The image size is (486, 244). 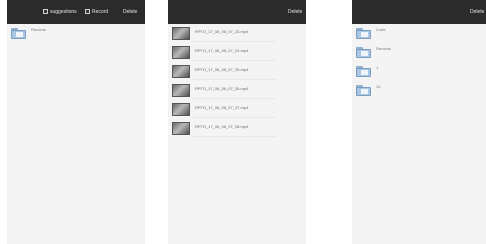 I want to click on list-item: RPTO_17_06_06_07_25.mp4, so click(x=237, y=71).